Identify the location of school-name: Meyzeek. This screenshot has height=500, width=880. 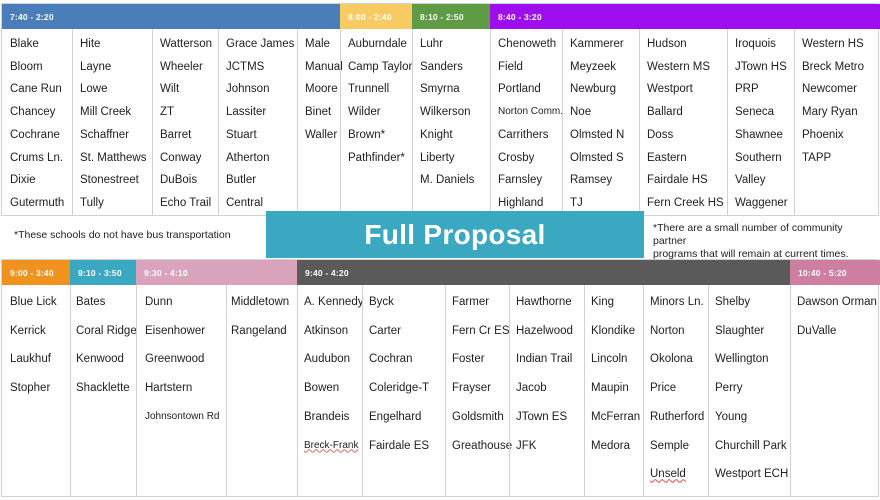
(593, 66).